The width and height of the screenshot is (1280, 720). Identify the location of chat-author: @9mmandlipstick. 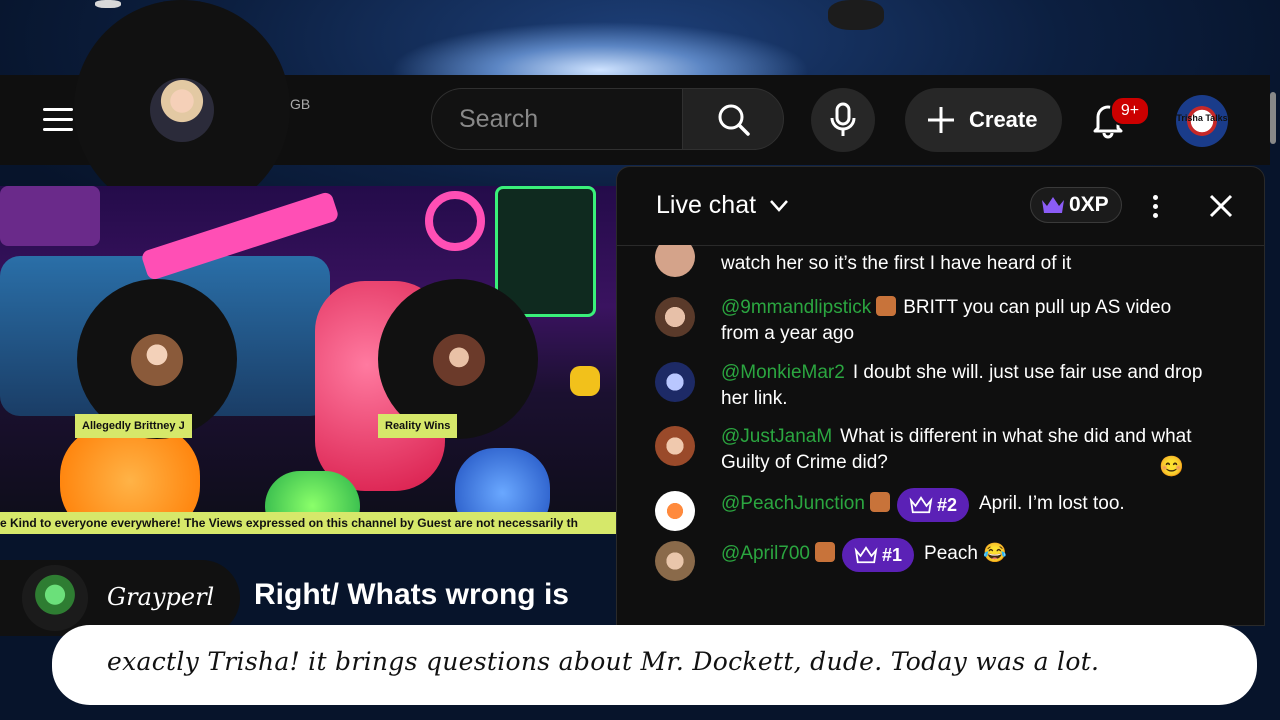
(796, 307).